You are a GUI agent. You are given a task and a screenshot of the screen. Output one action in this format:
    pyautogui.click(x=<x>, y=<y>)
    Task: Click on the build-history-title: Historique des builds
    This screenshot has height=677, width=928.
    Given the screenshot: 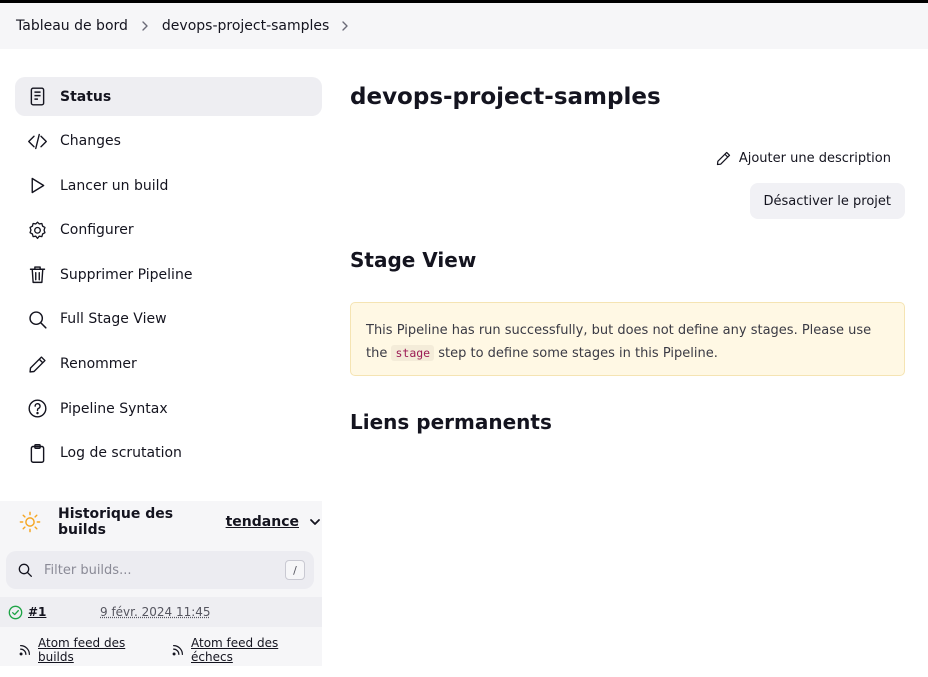 What is the action you would take?
    pyautogui.click(x=116, y=522)
    